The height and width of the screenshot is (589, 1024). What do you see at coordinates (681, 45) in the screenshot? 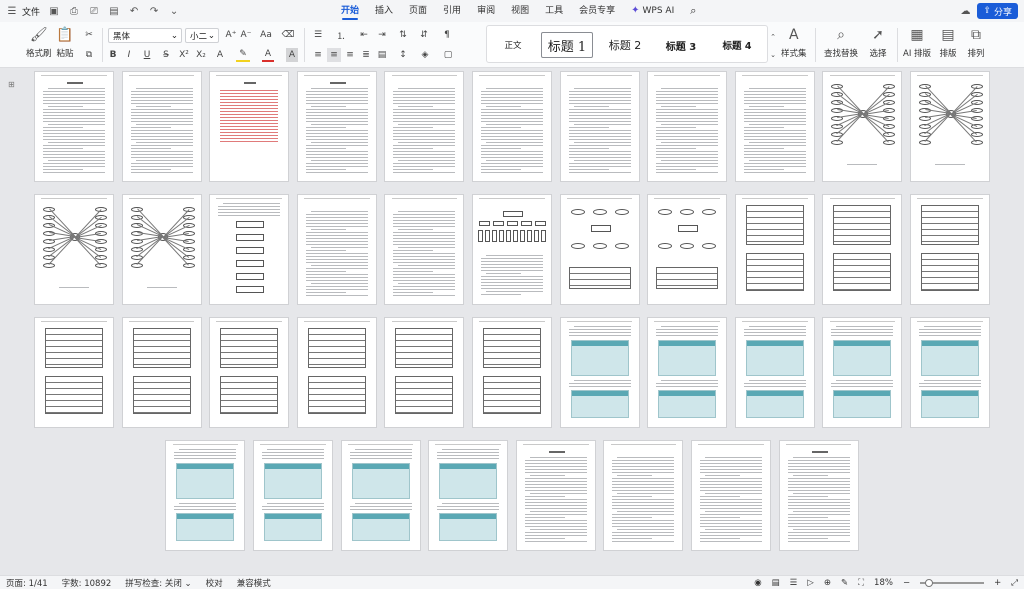
I see `style-heading3: 标题 3` at bounding box center [681, 45].